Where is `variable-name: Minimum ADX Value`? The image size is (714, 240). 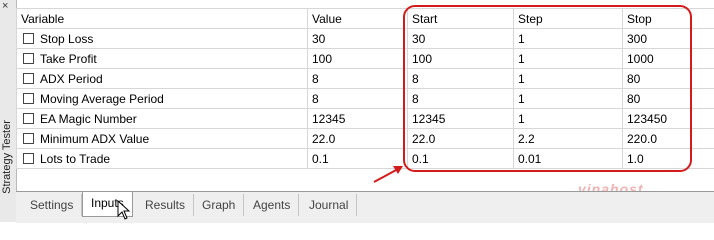 variable-name: Minimum ADX Value is located at coordinates (95, 138).